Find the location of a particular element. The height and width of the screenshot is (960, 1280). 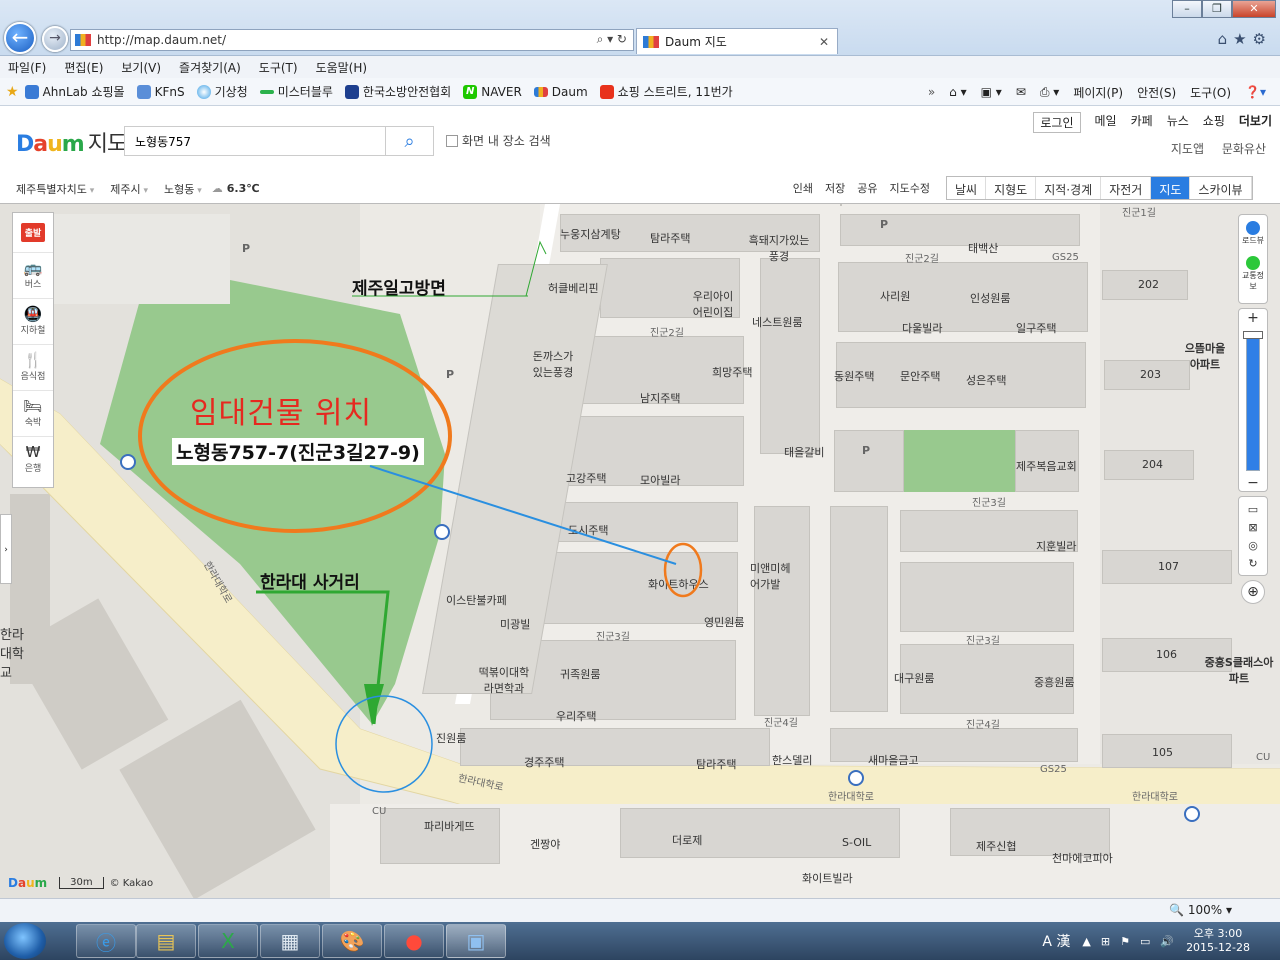

search-refresh-icon: ⌕ ▾ ↻ is located at coordinates (612, 39).